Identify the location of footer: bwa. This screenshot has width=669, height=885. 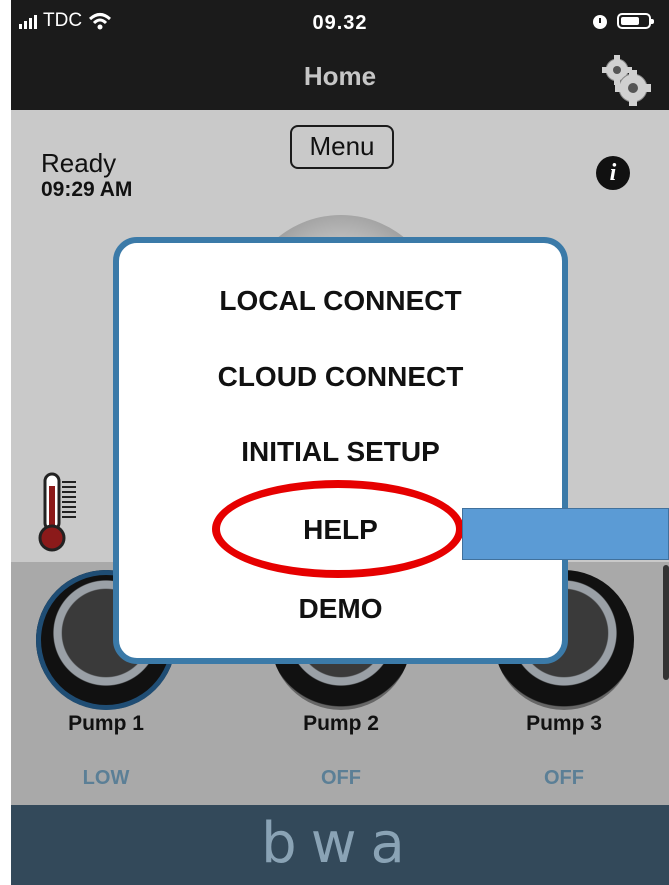
(340, 845).